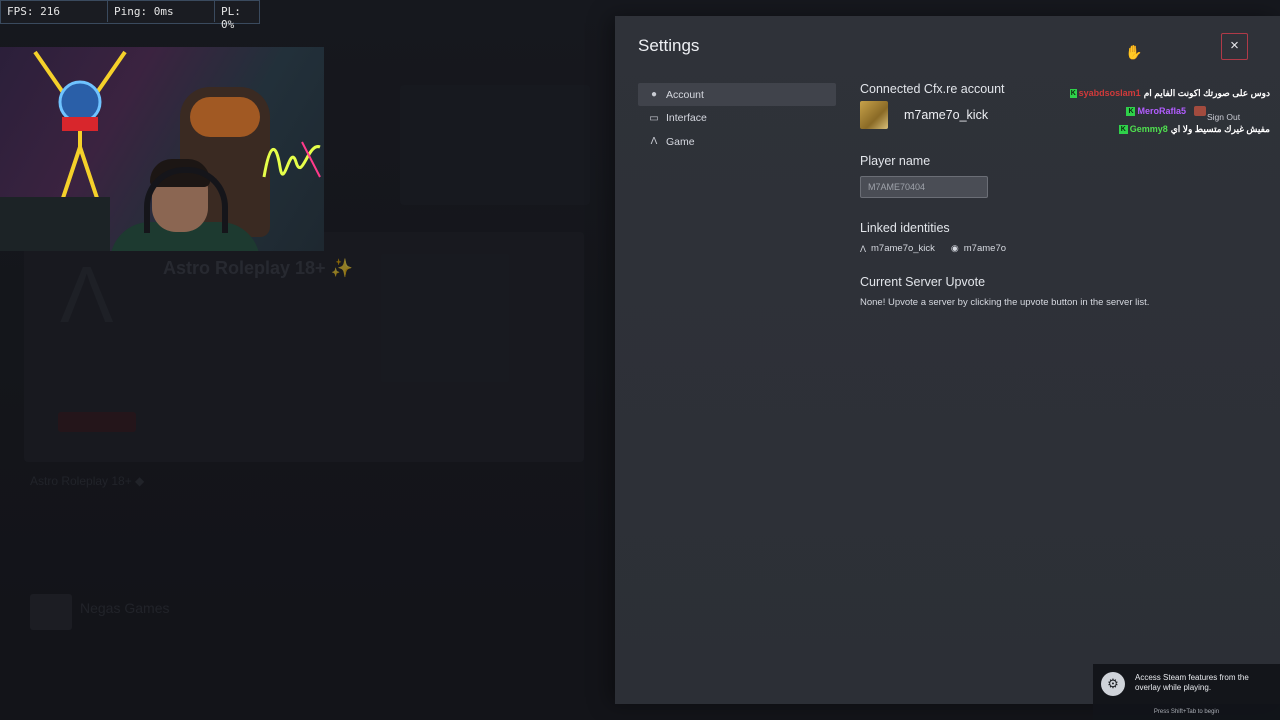 The height and width of the screenshot is (720, 1280). I want to click on linked-identity-discord: ◉ m7ame7o, so click(978, 248).